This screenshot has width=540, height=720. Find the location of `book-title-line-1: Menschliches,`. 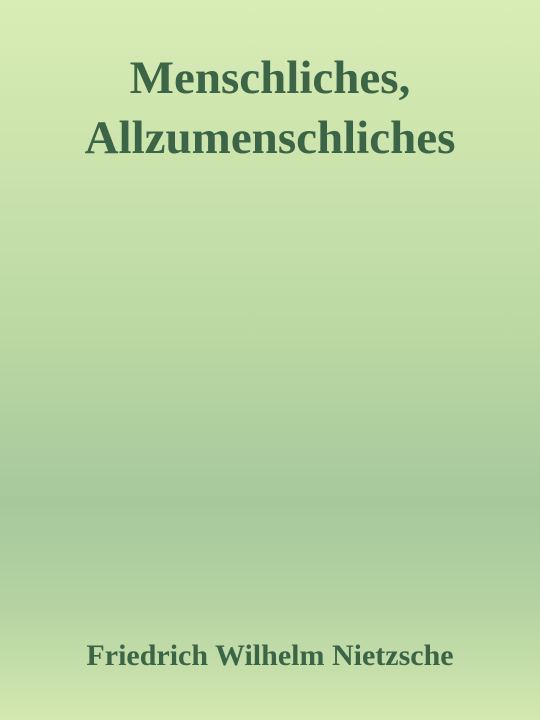

book-title-line-1: Menschliches, is located at coordinates (270, 78).